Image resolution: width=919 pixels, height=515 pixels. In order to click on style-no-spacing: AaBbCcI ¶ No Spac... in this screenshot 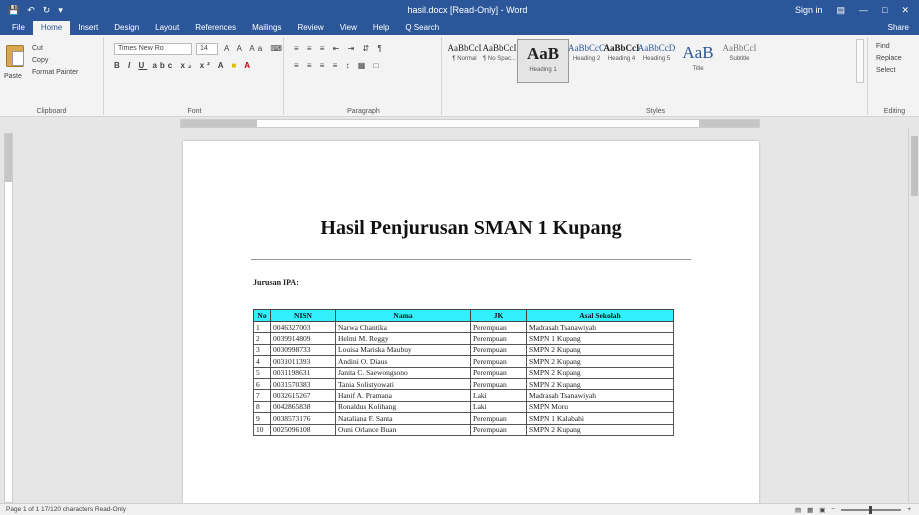, I will do `click(499, 61)`.